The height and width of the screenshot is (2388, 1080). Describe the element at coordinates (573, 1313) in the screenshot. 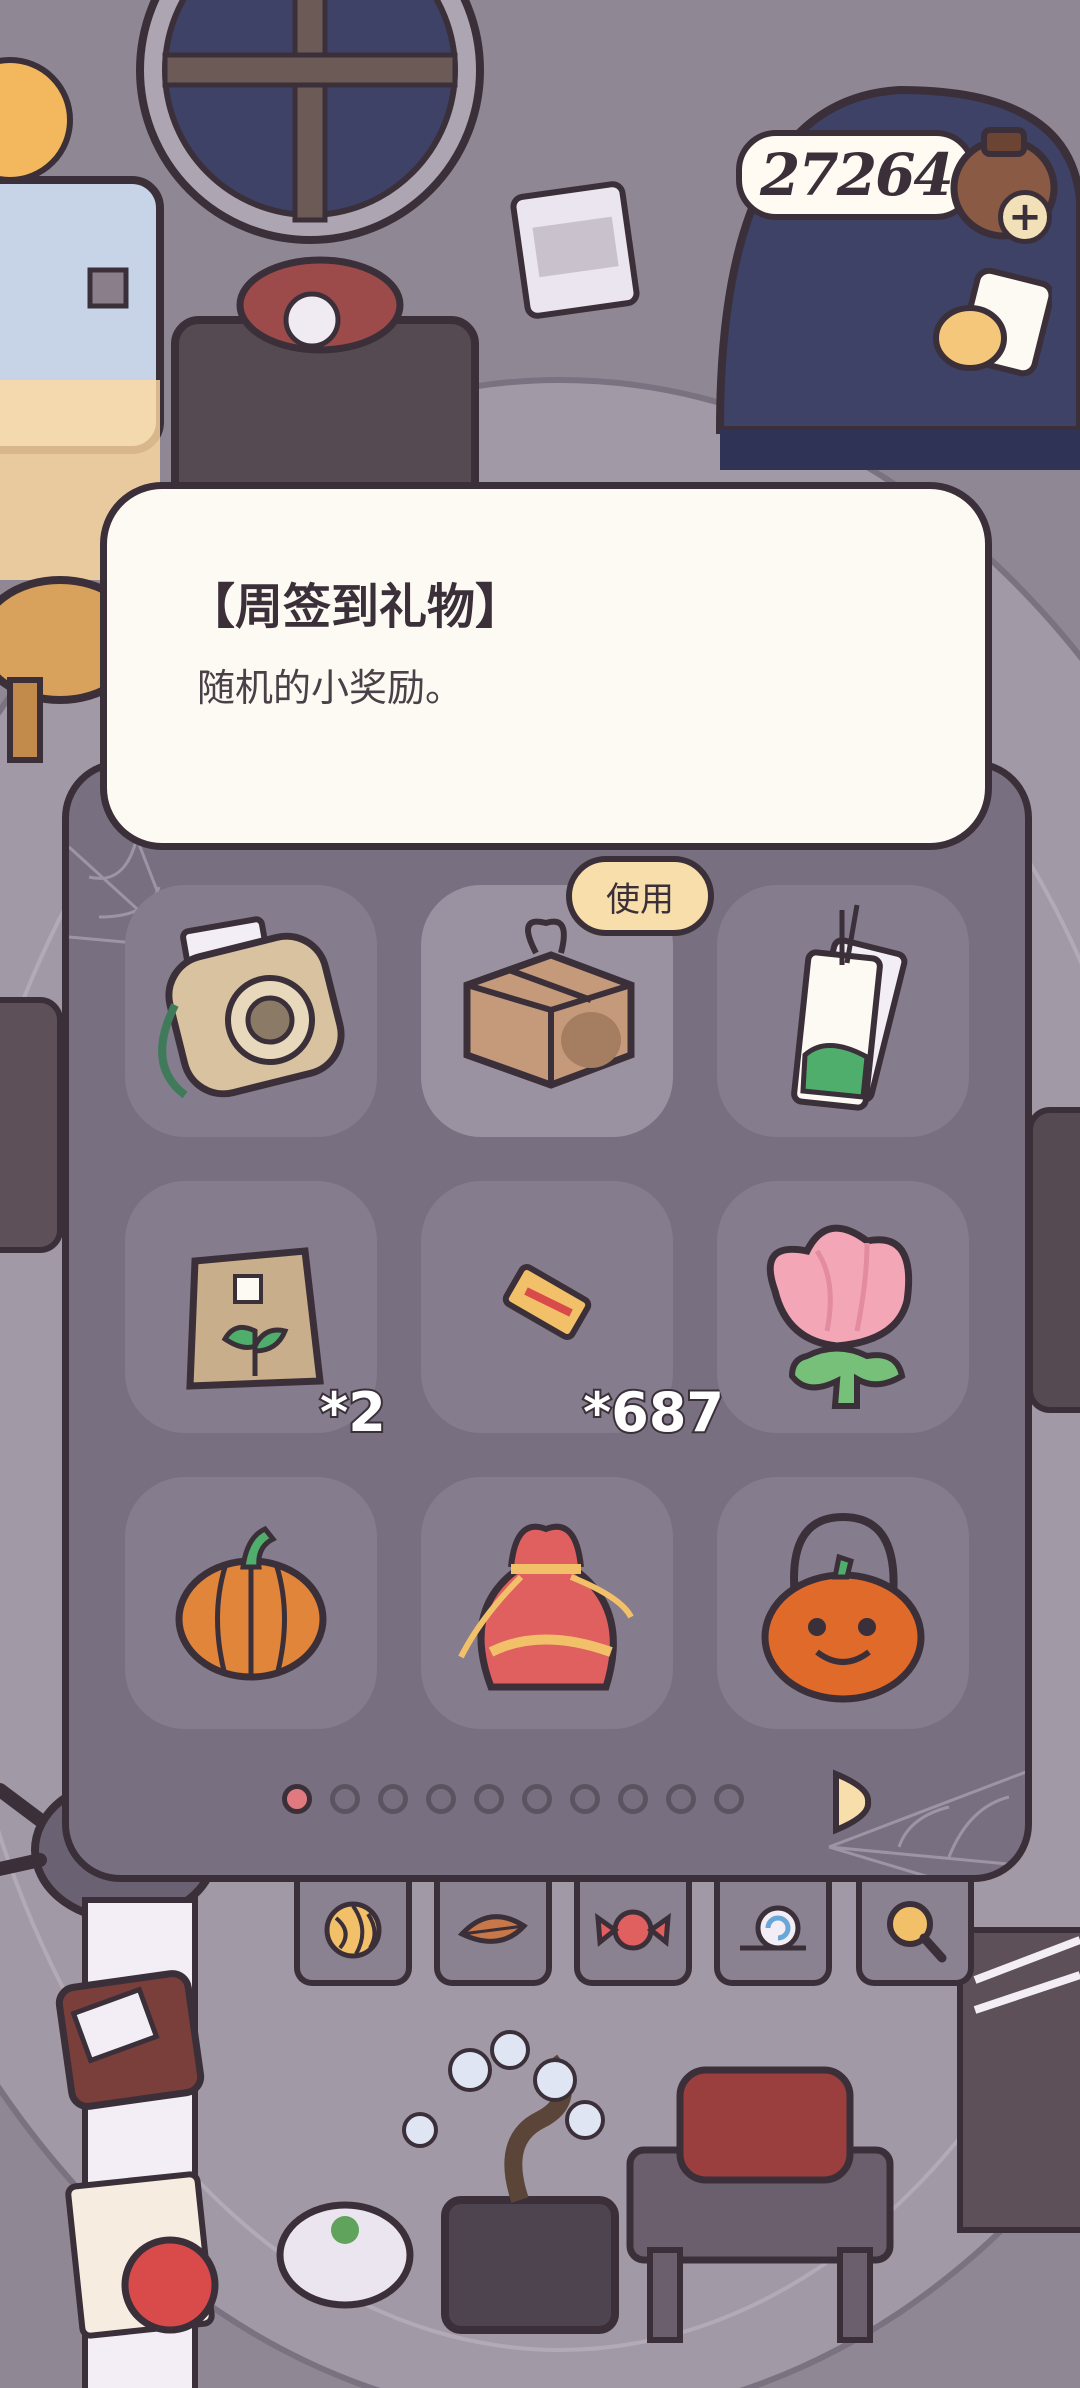

I see `inventory-slot-5: *687` at that location.